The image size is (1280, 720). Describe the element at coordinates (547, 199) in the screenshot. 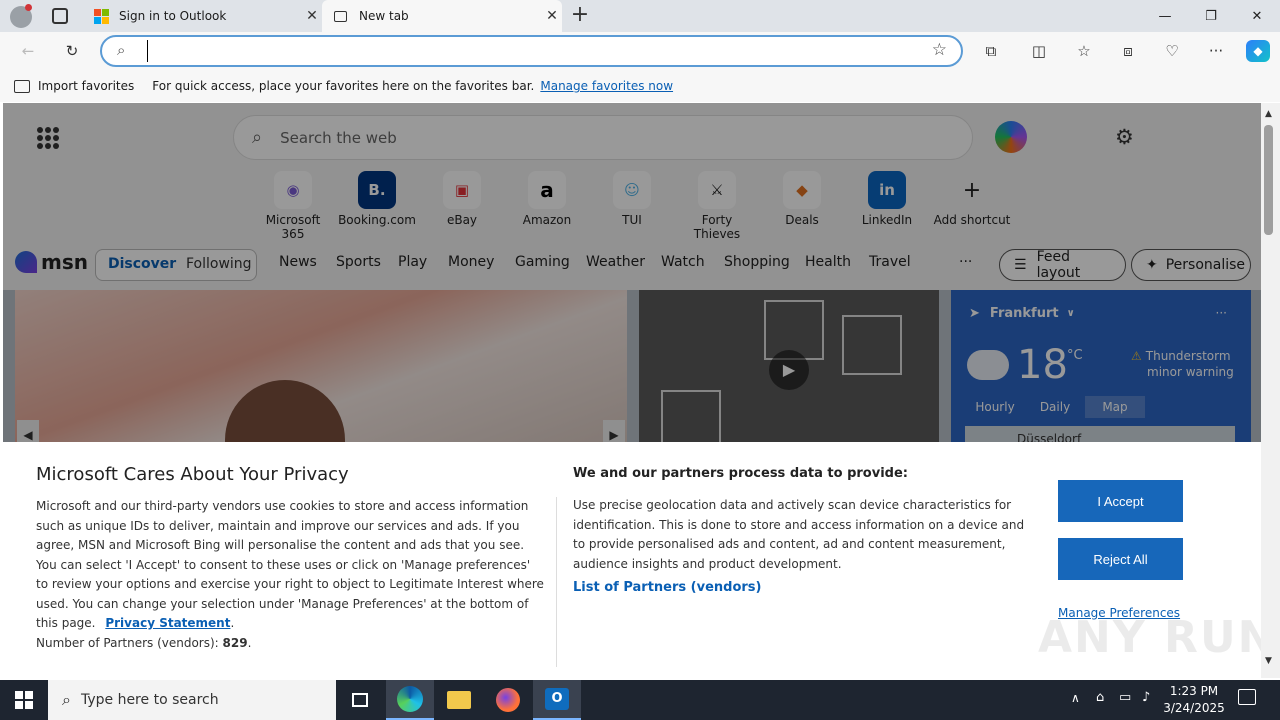

I see `shortcut-amazon: a Amazon` at that location.